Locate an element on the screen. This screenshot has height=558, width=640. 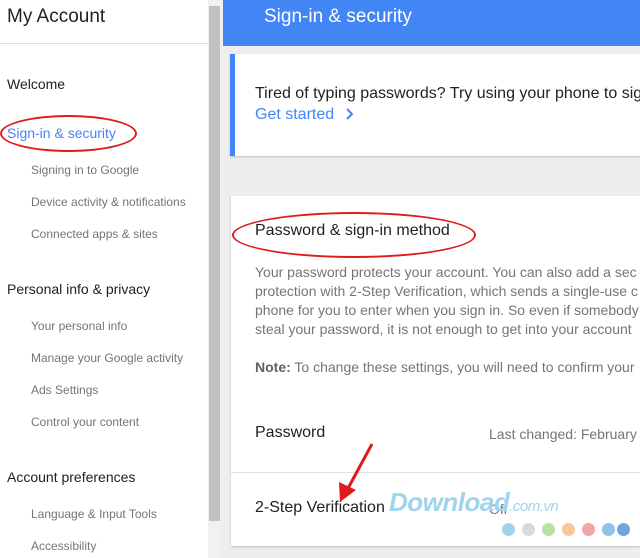
sidebar-item-google-activity: Manage your Google activity is located at coordinates (107, 358).